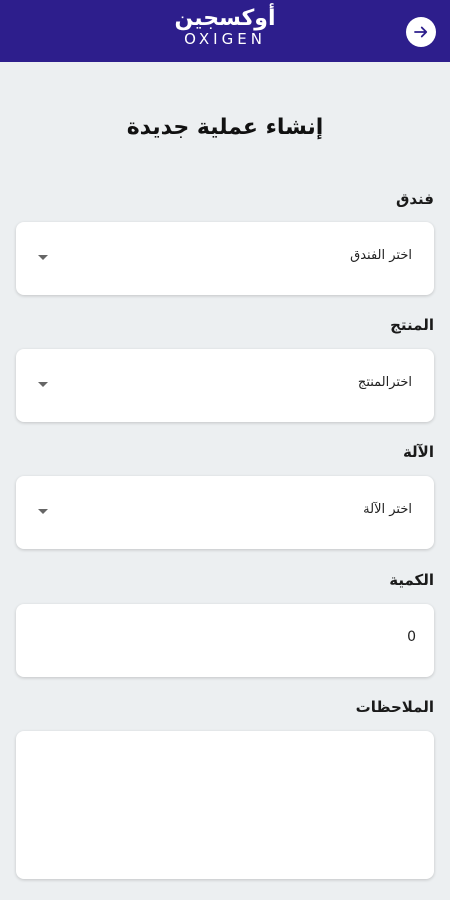 Image resolution: width=450 pixels, height=900 pixels. I want to click on machine-select: اختر الآلة, so click(225, 512).